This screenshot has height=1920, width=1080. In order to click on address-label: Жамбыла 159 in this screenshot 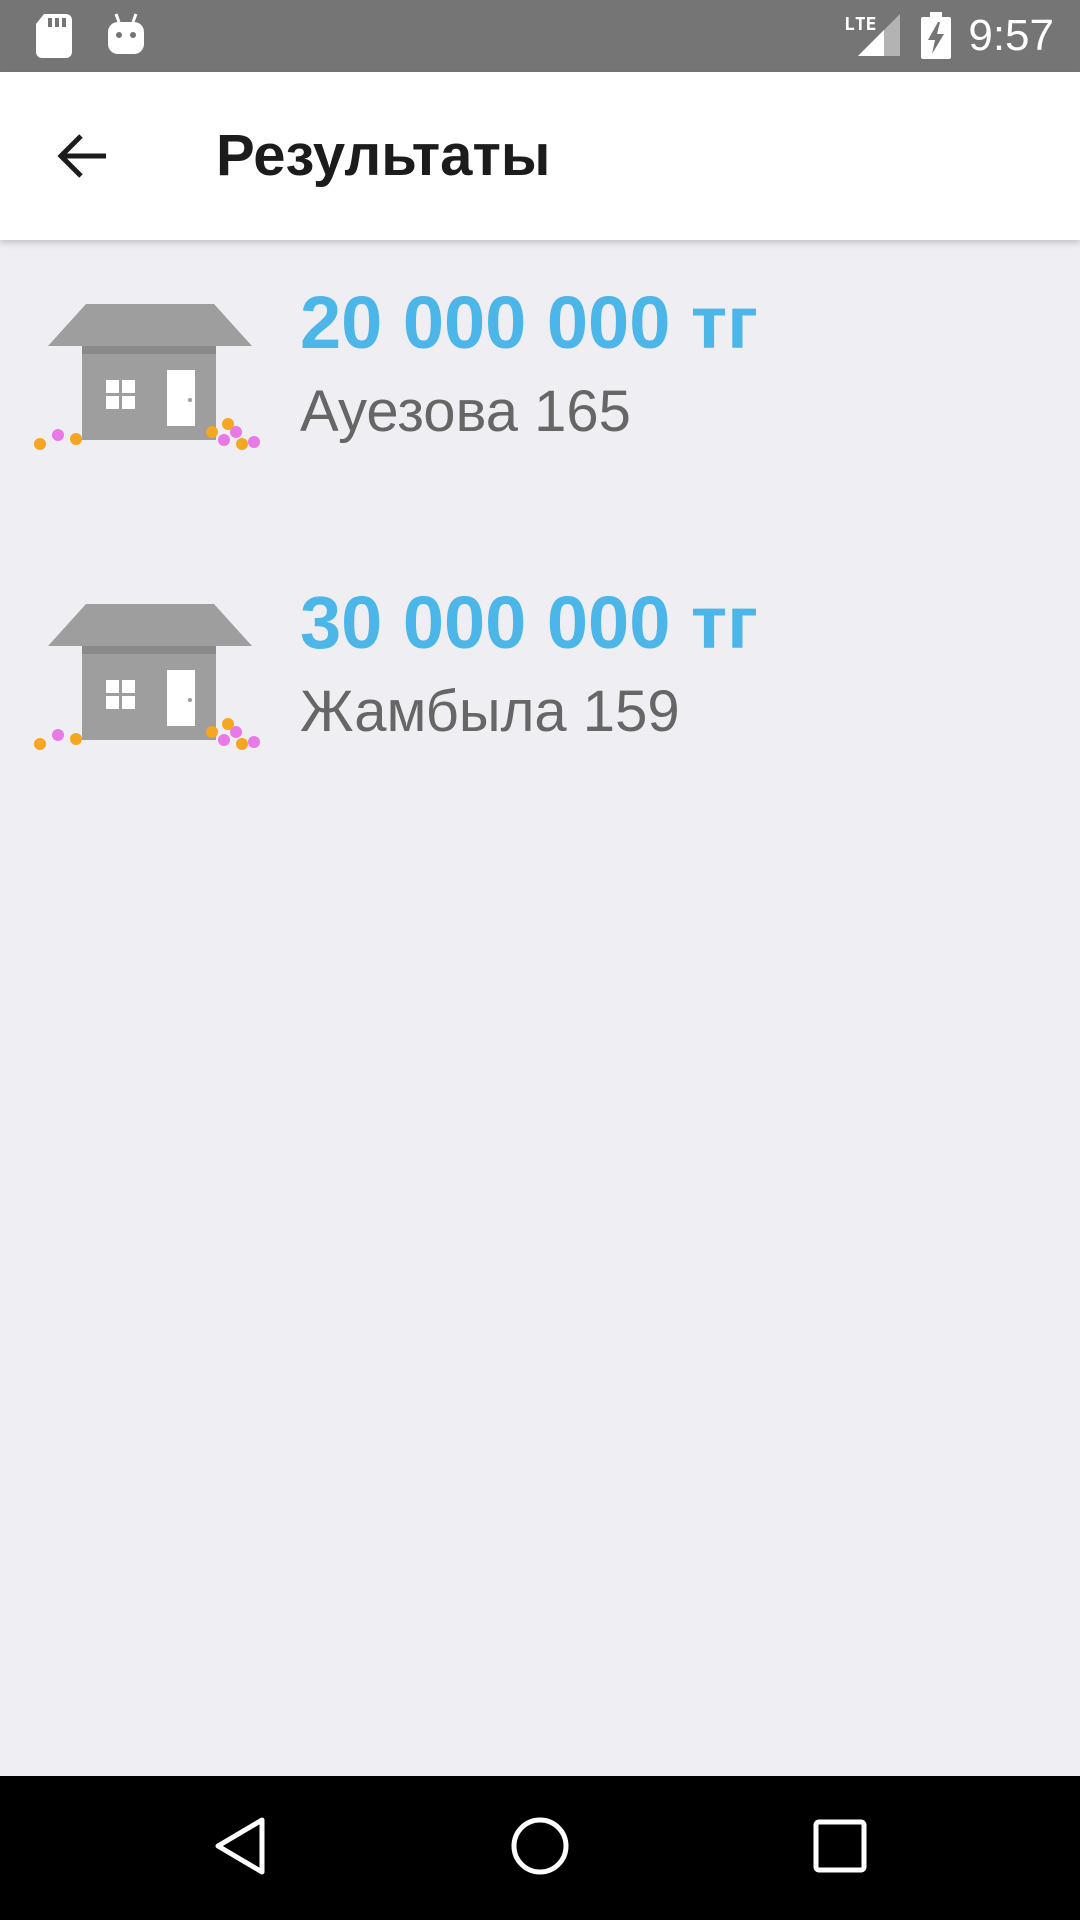, I will do `click(490, 711)`.